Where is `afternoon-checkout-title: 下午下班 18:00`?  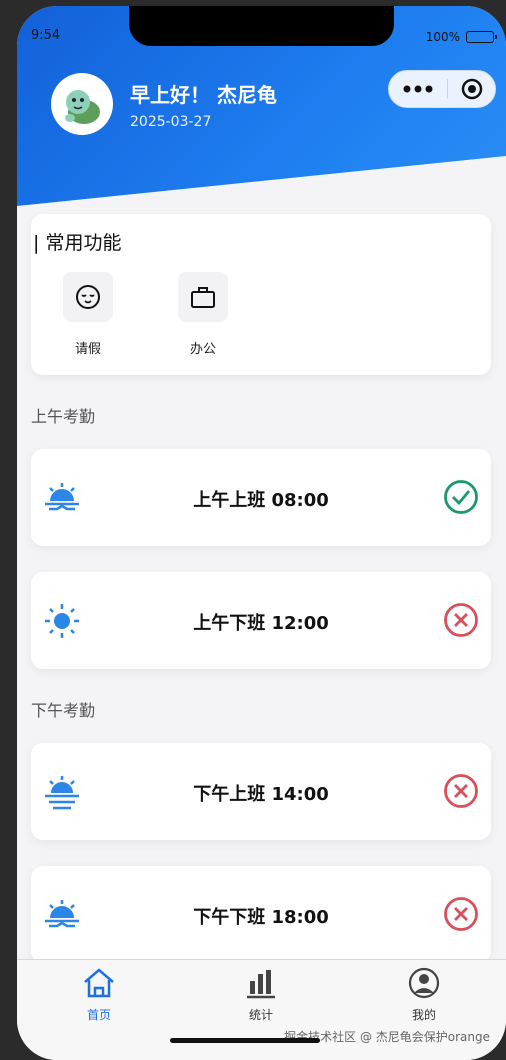
afternoon-checkout-title: 下午下班 18:00 is located at coordinates (261, 917).